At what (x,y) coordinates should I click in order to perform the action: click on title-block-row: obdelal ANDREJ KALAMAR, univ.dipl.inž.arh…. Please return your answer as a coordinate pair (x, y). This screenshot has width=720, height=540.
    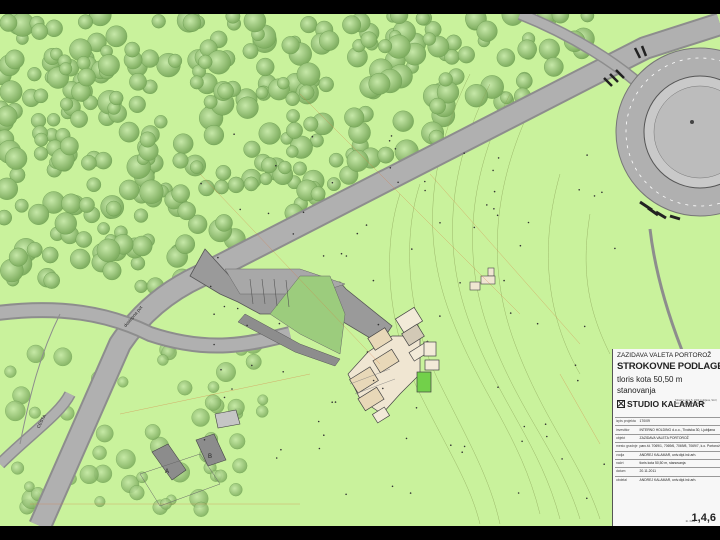
    Looking at the image, I should click on (667, 479).